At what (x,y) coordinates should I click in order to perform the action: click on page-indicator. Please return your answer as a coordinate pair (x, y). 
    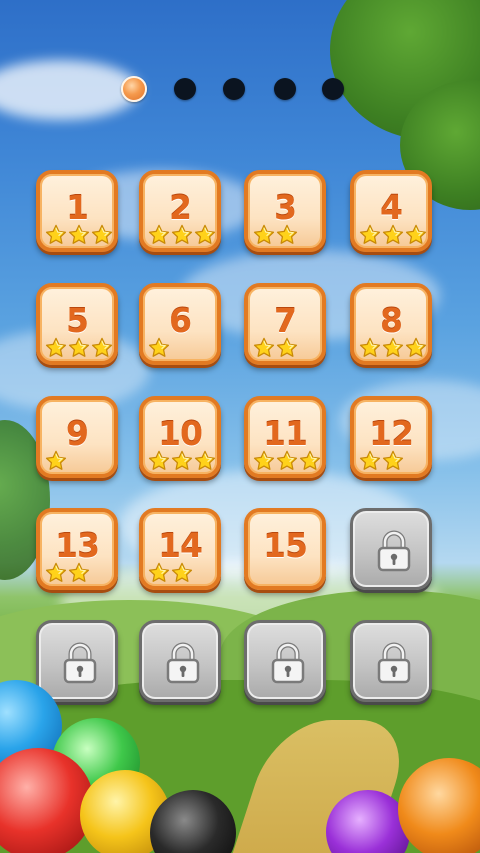
    Looking at the image, I should click on (240, 90).